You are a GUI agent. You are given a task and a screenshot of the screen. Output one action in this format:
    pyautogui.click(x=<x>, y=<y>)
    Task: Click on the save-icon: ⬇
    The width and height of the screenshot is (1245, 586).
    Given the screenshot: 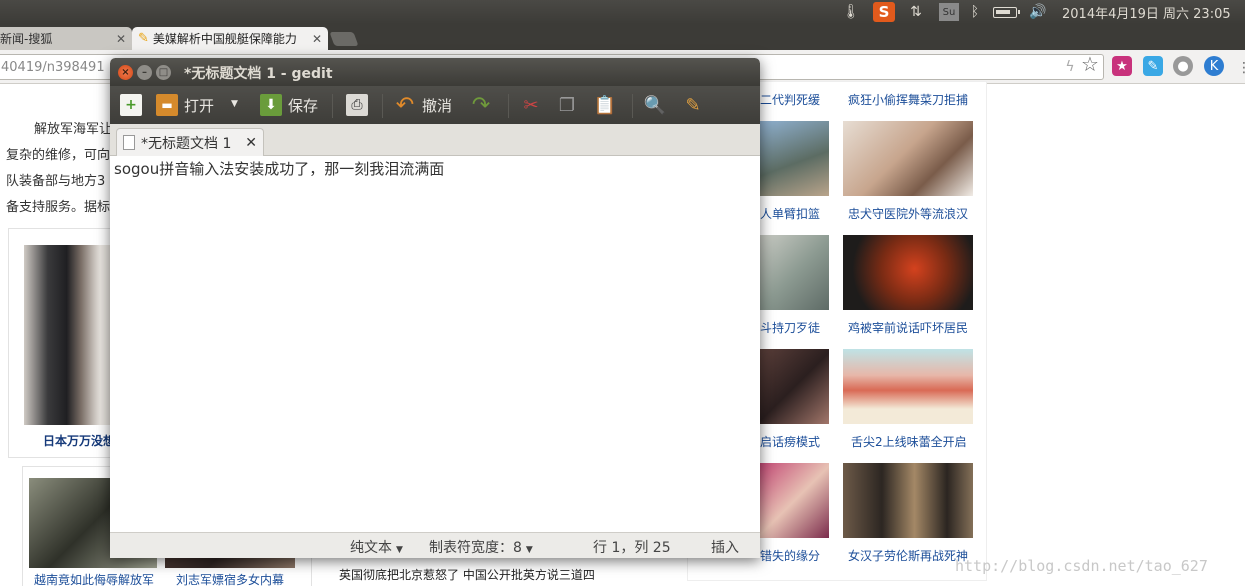 What is the action you would take?
    pyautogui.click(x=271, y=105)
    